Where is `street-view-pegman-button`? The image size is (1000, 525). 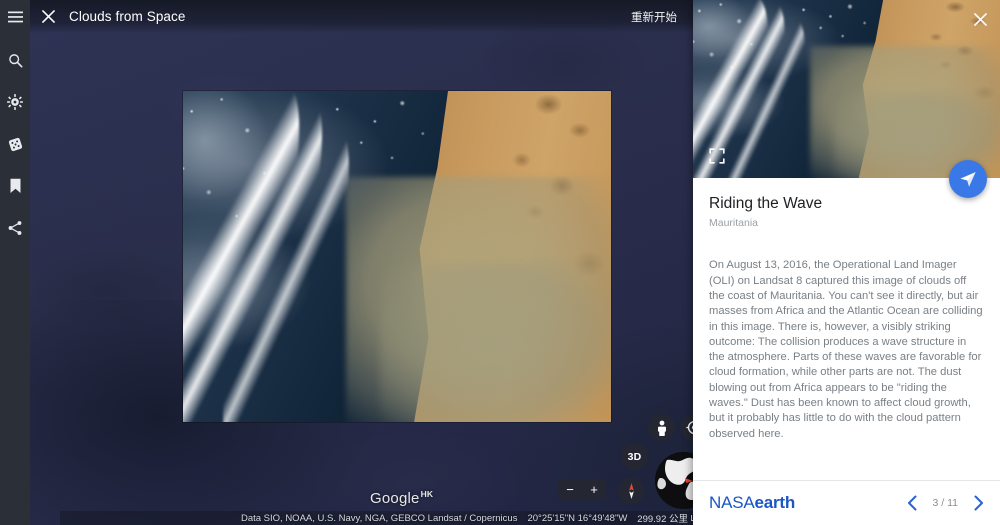 street-view-pegman-button is located at coordinates (661, 427).